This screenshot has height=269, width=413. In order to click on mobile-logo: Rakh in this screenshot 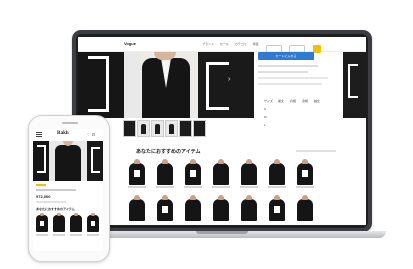, I will do `click(63, 133)`.